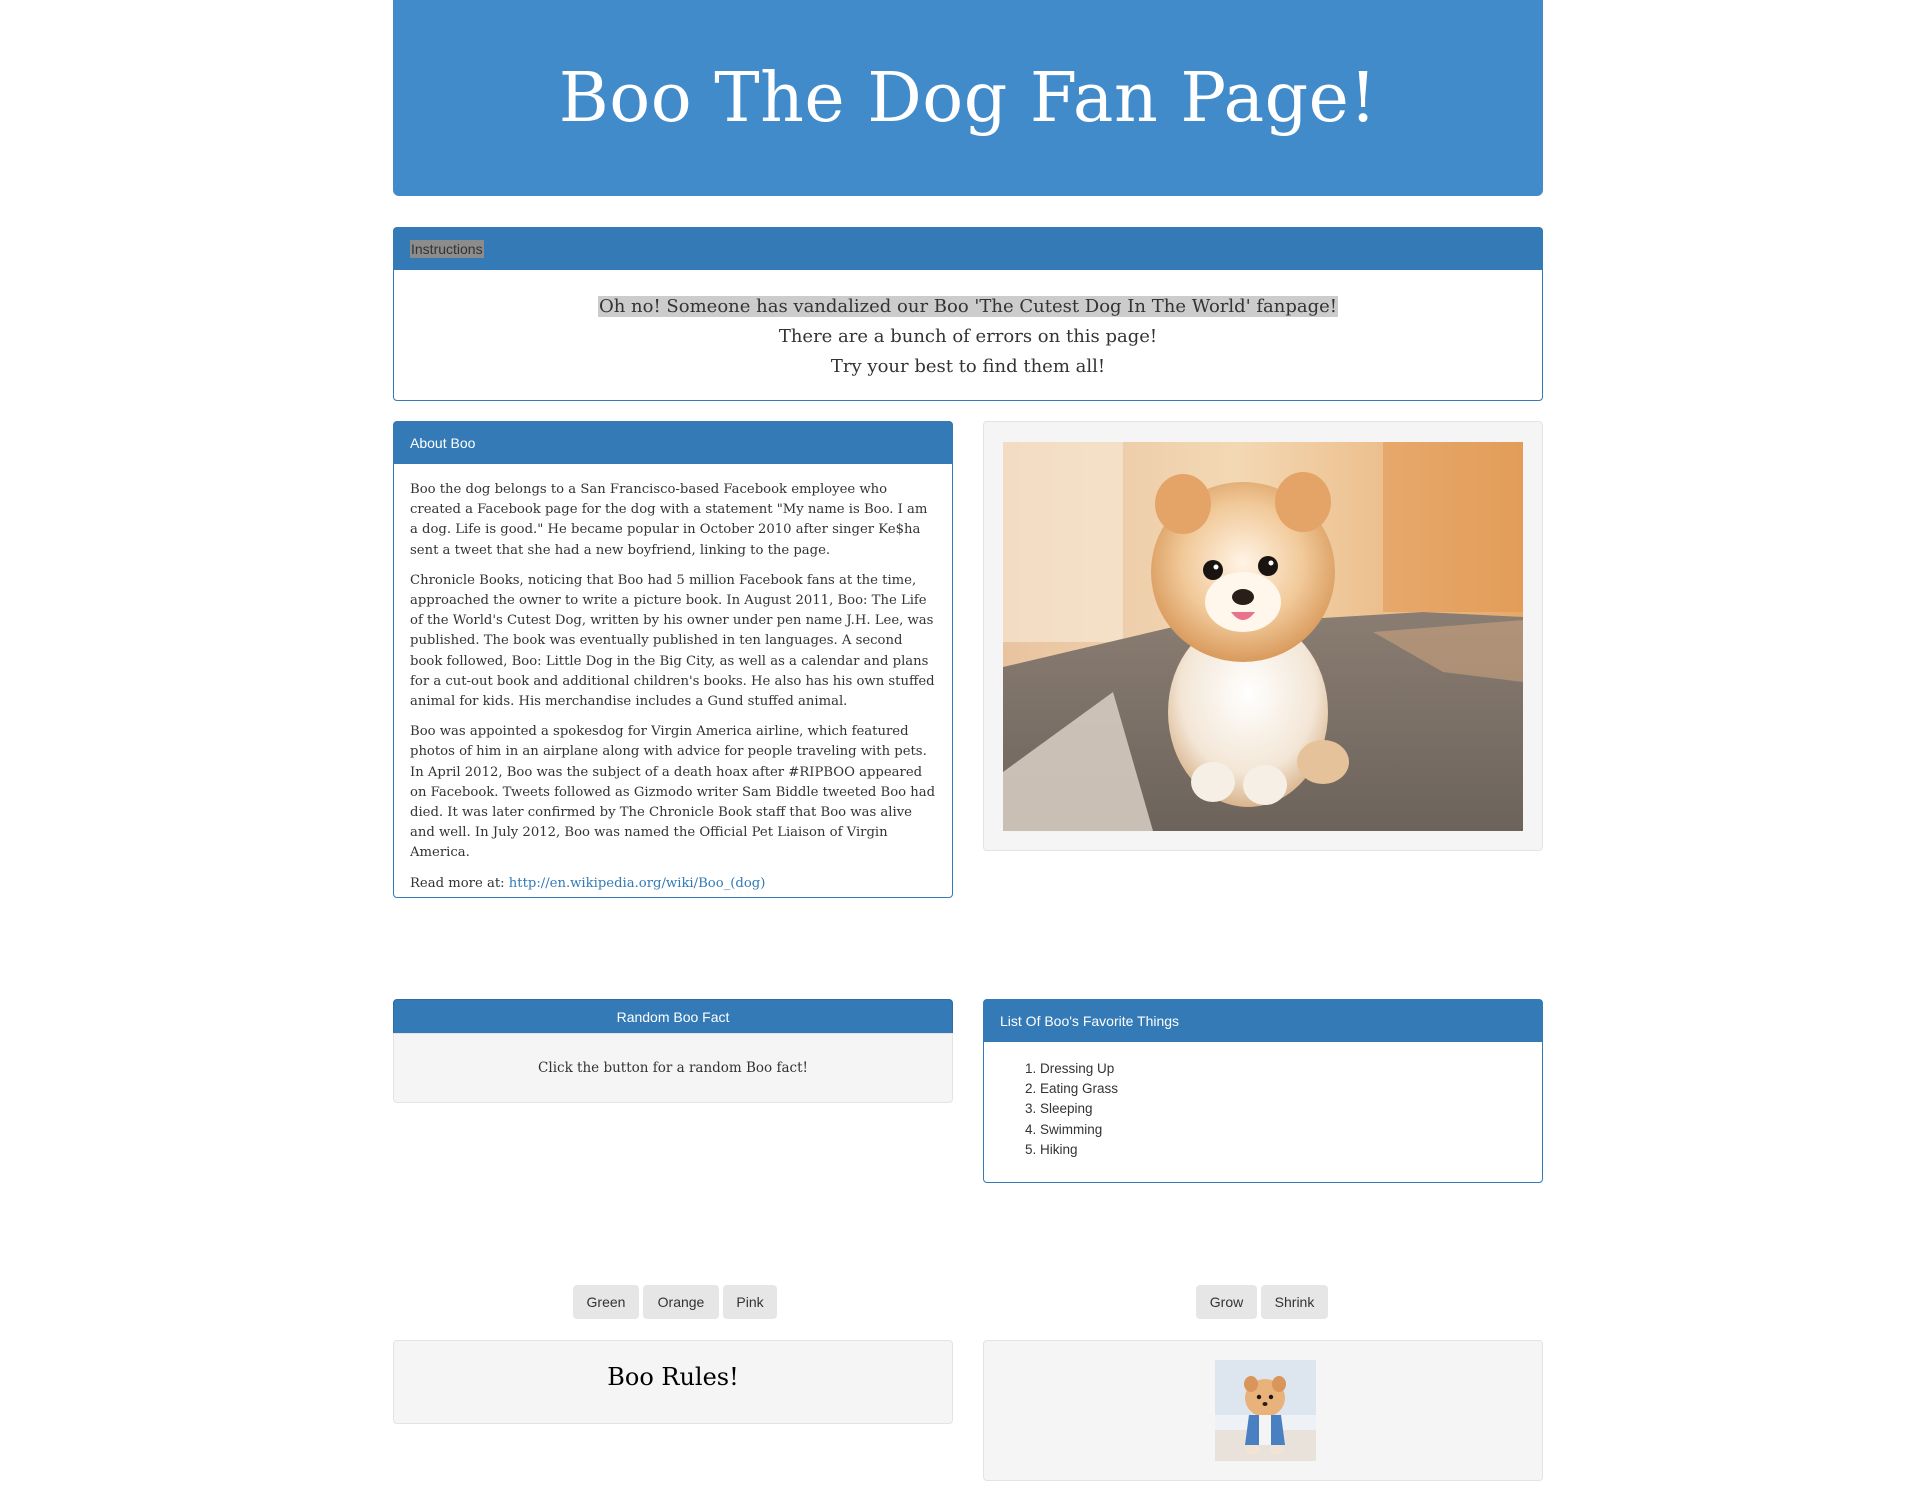 The image size is (1920, 1488). I want to click on list-item: Hiking, so click(1291, 1150).